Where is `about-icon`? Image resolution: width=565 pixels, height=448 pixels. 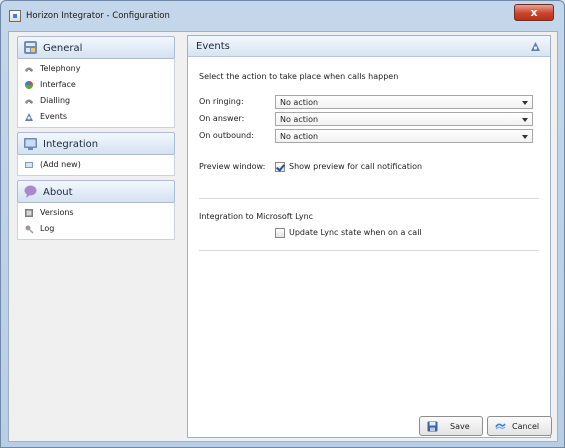 about-icon is located at coordinates (30, 191).